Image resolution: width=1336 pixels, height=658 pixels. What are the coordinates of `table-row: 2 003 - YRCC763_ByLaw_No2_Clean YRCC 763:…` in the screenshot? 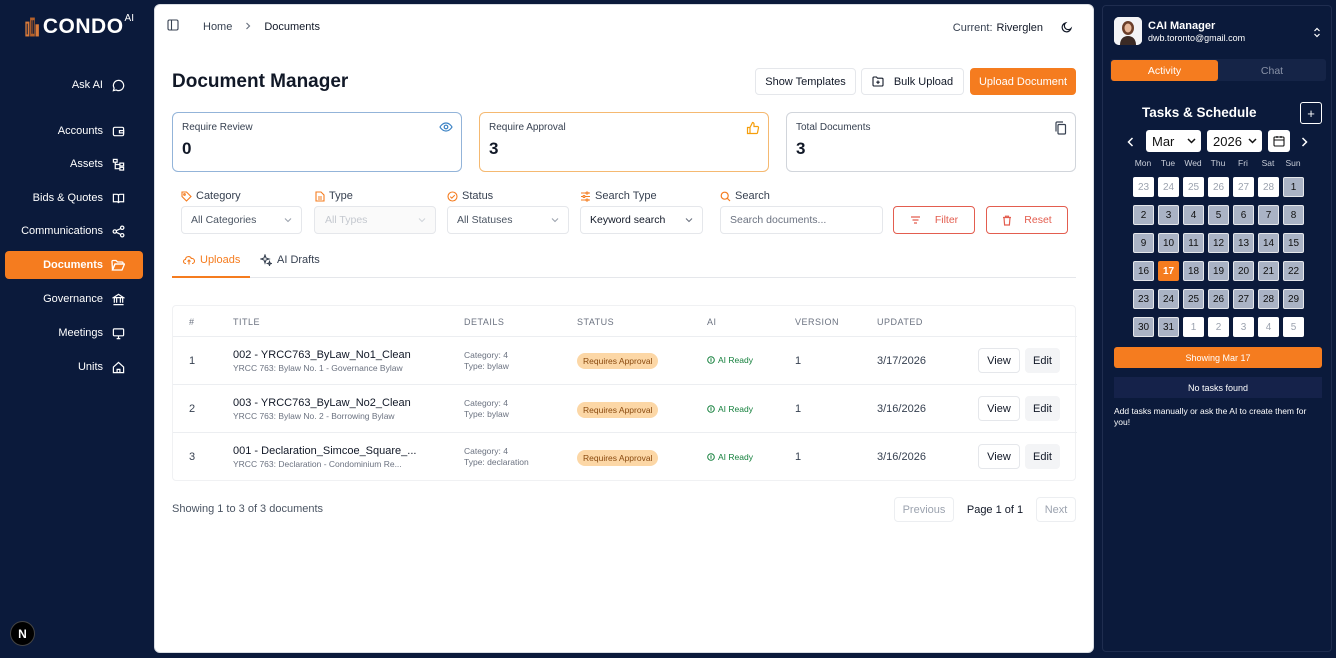 It's located at (625, 408).